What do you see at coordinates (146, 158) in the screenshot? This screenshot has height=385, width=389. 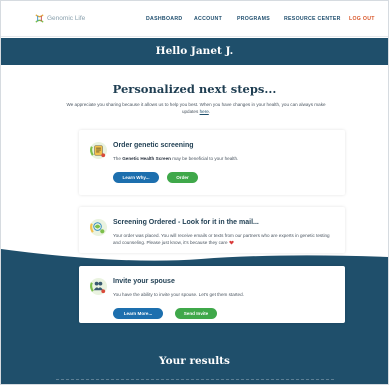 I see `card-text-bold: Genetic Health Screen` at bounding box center [146, 158].